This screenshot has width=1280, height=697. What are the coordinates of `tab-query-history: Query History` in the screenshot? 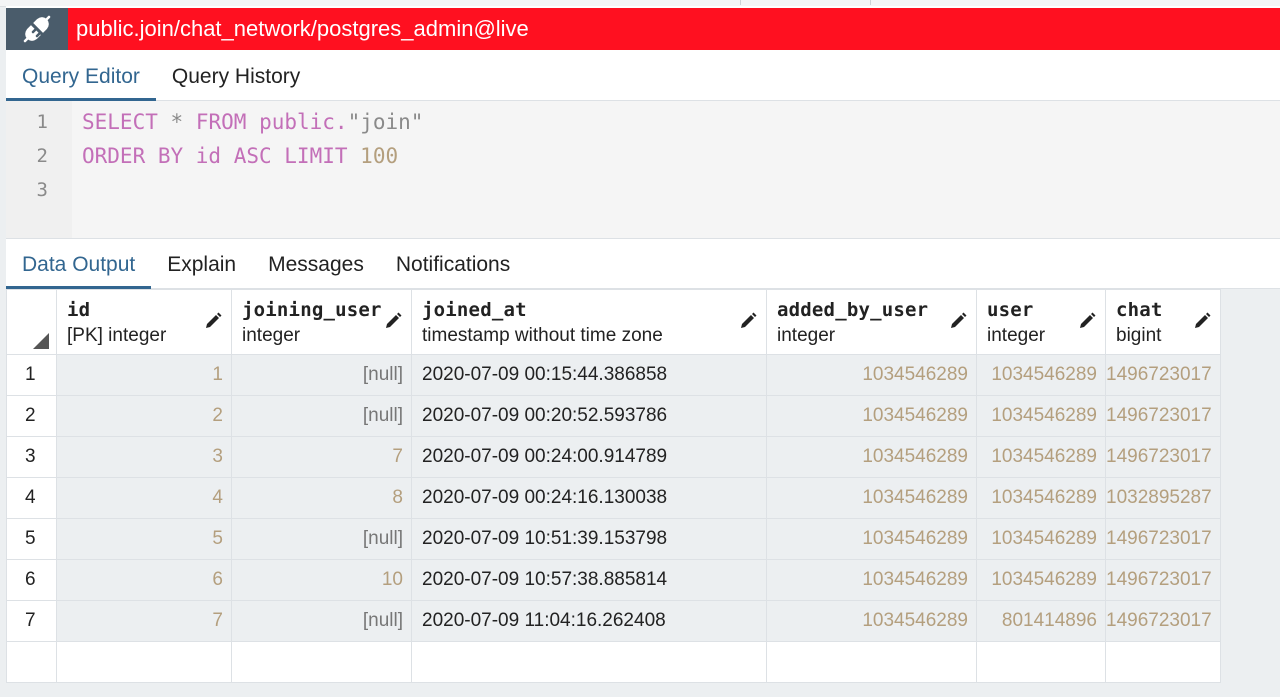 It's located at (236, 77).